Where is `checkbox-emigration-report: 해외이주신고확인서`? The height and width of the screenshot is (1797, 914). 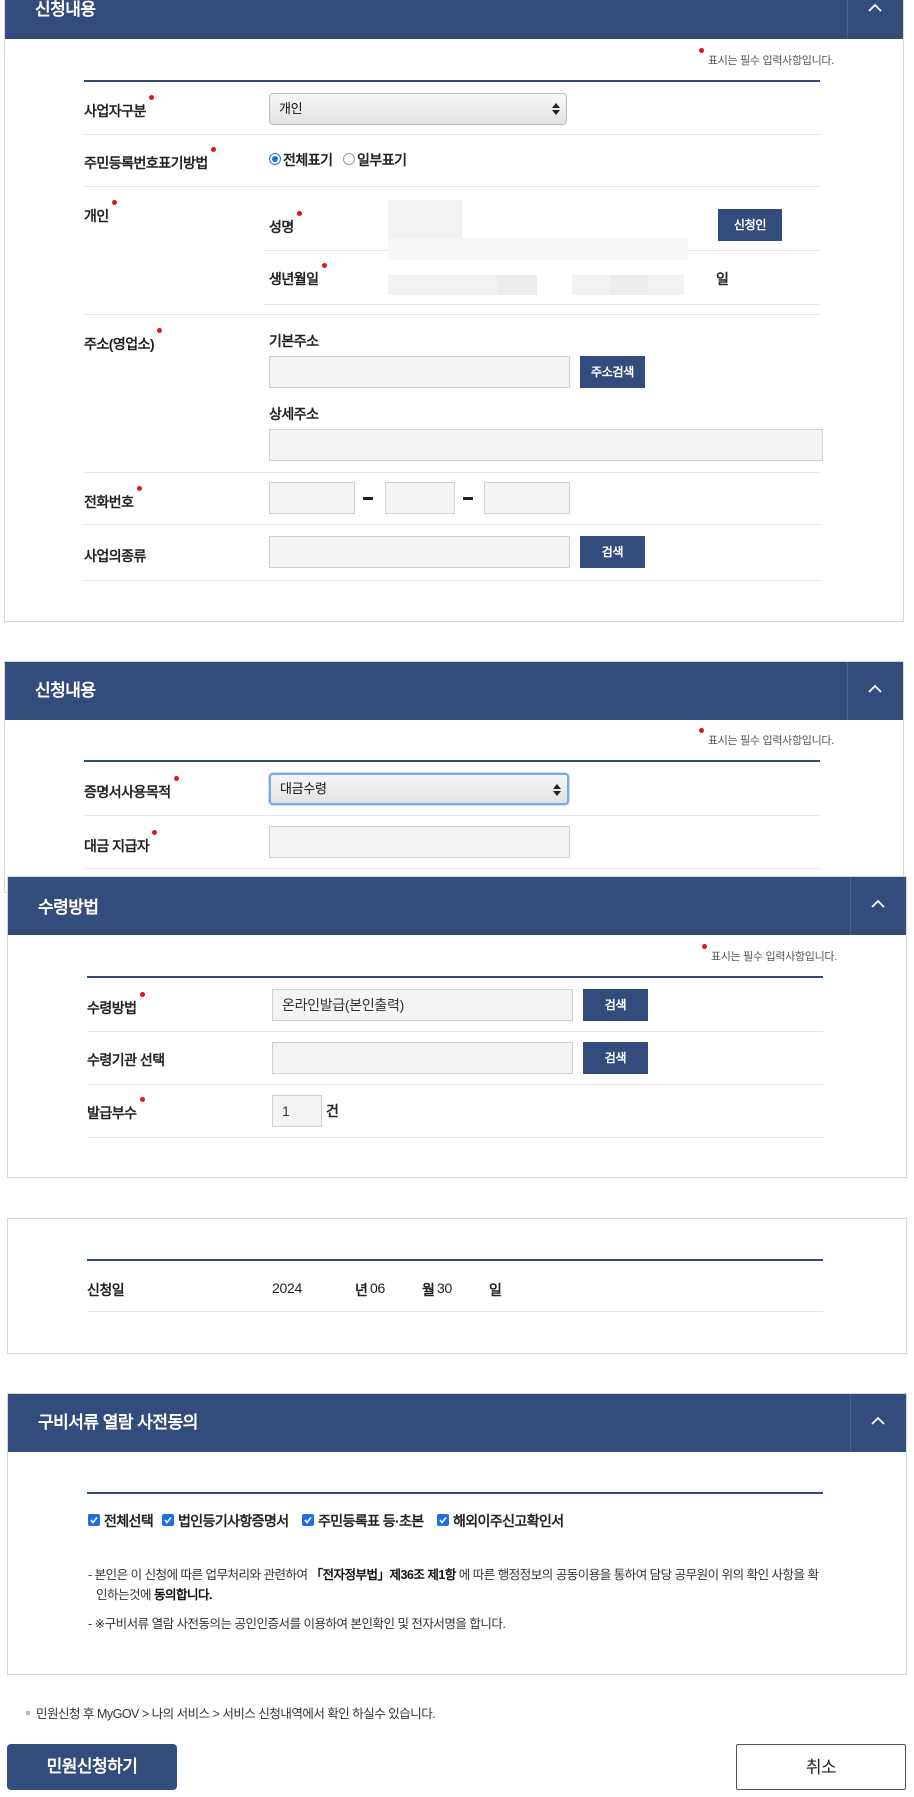
checkbox-emigration-report: 해외이주신고확인서 is located at coordinates (500, 1521).